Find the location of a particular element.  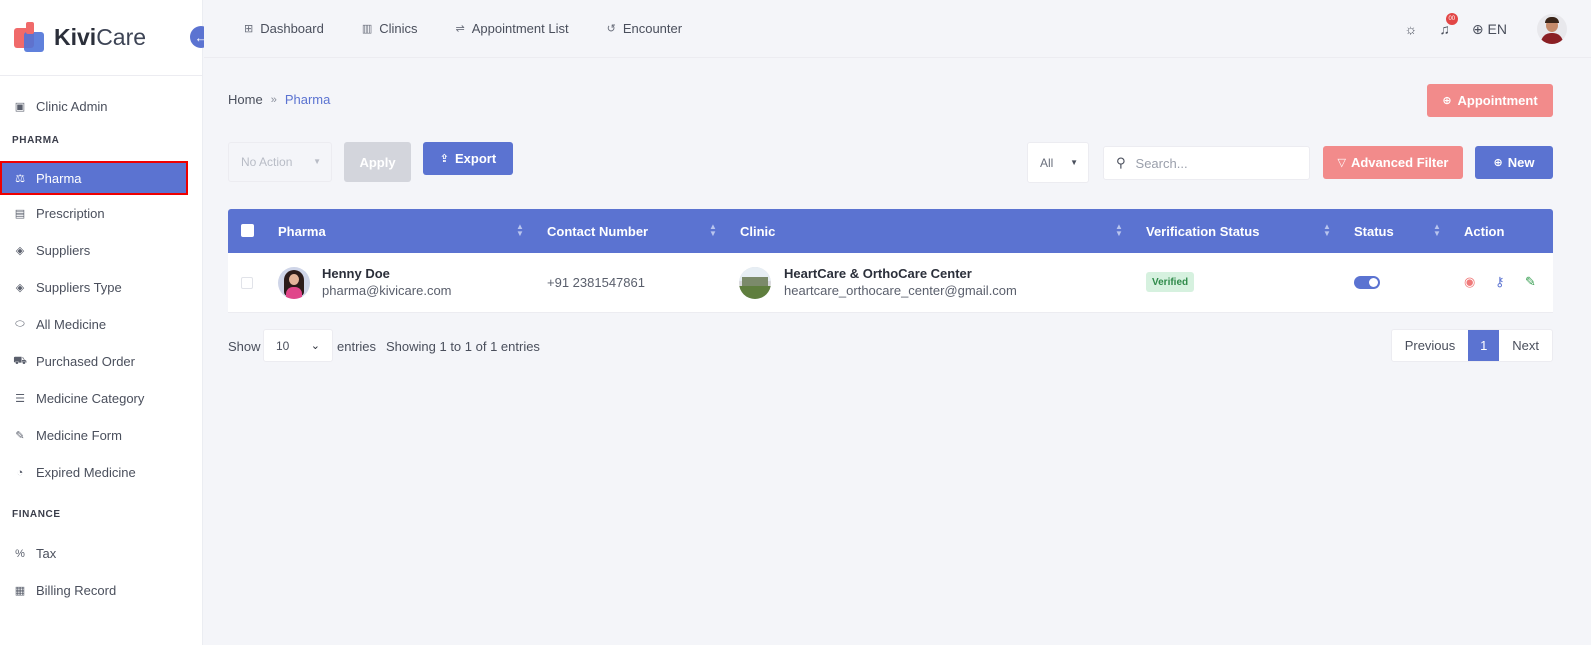

column-header-clinic: Clinic is located at coordinates (757, 231).